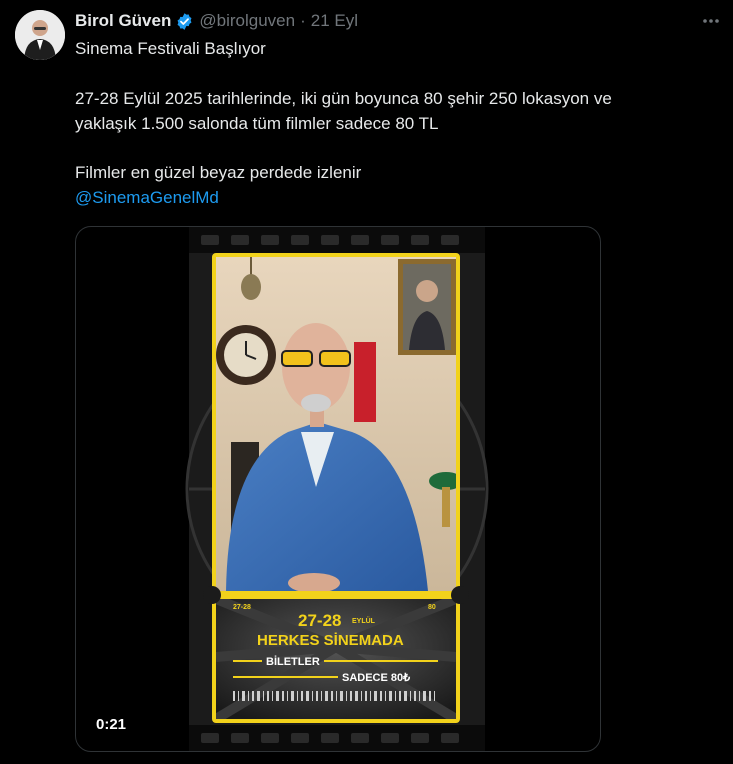  I want to click on poster-headline-text: HERKES SİNEMADA, so click(330, 640).